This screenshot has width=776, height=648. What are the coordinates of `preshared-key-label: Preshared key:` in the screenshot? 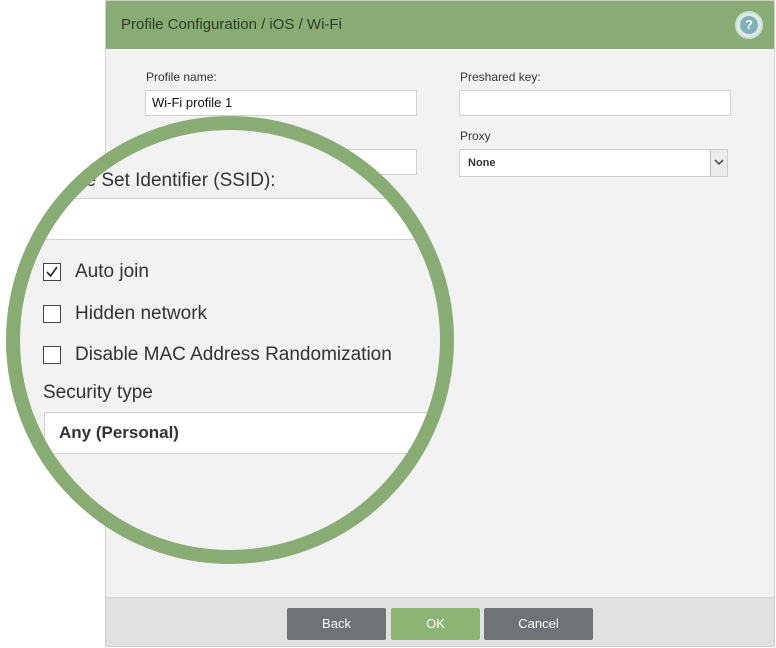 It's located at (500, 77).